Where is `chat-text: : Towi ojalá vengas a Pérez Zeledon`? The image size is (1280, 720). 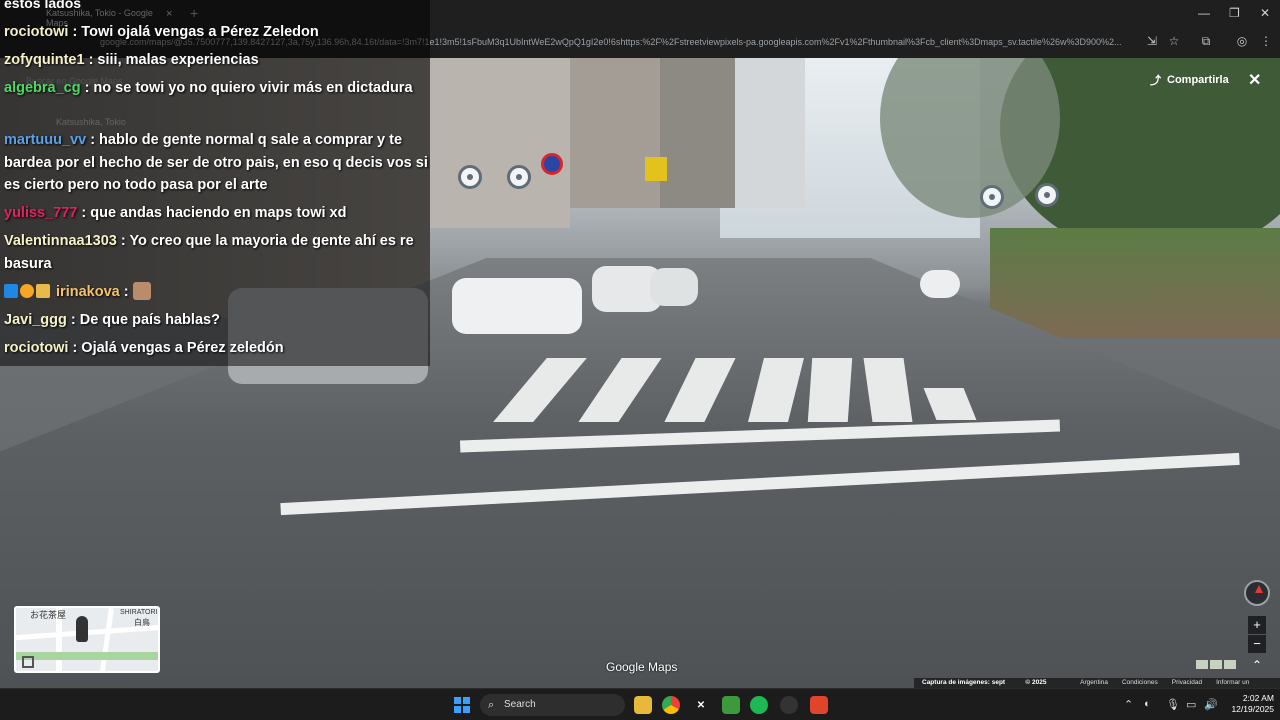
chat-text: : Towi ojalá vengas a Pérez Zeledon is located at coordinates (195, 32).